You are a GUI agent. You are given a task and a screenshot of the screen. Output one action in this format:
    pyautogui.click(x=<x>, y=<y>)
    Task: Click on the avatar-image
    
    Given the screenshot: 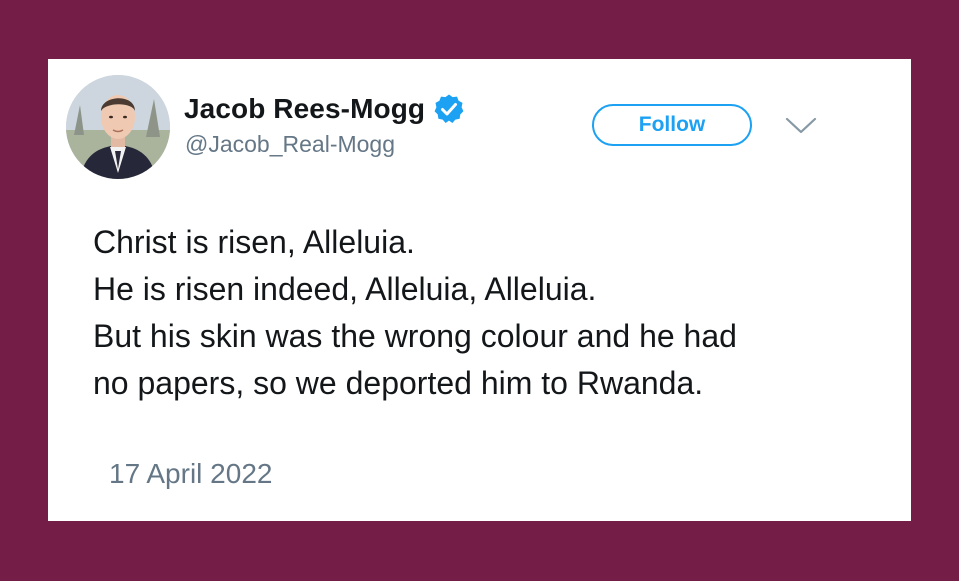 What is the action you would take?
    pyautogui.click(x=118, y=127)
    